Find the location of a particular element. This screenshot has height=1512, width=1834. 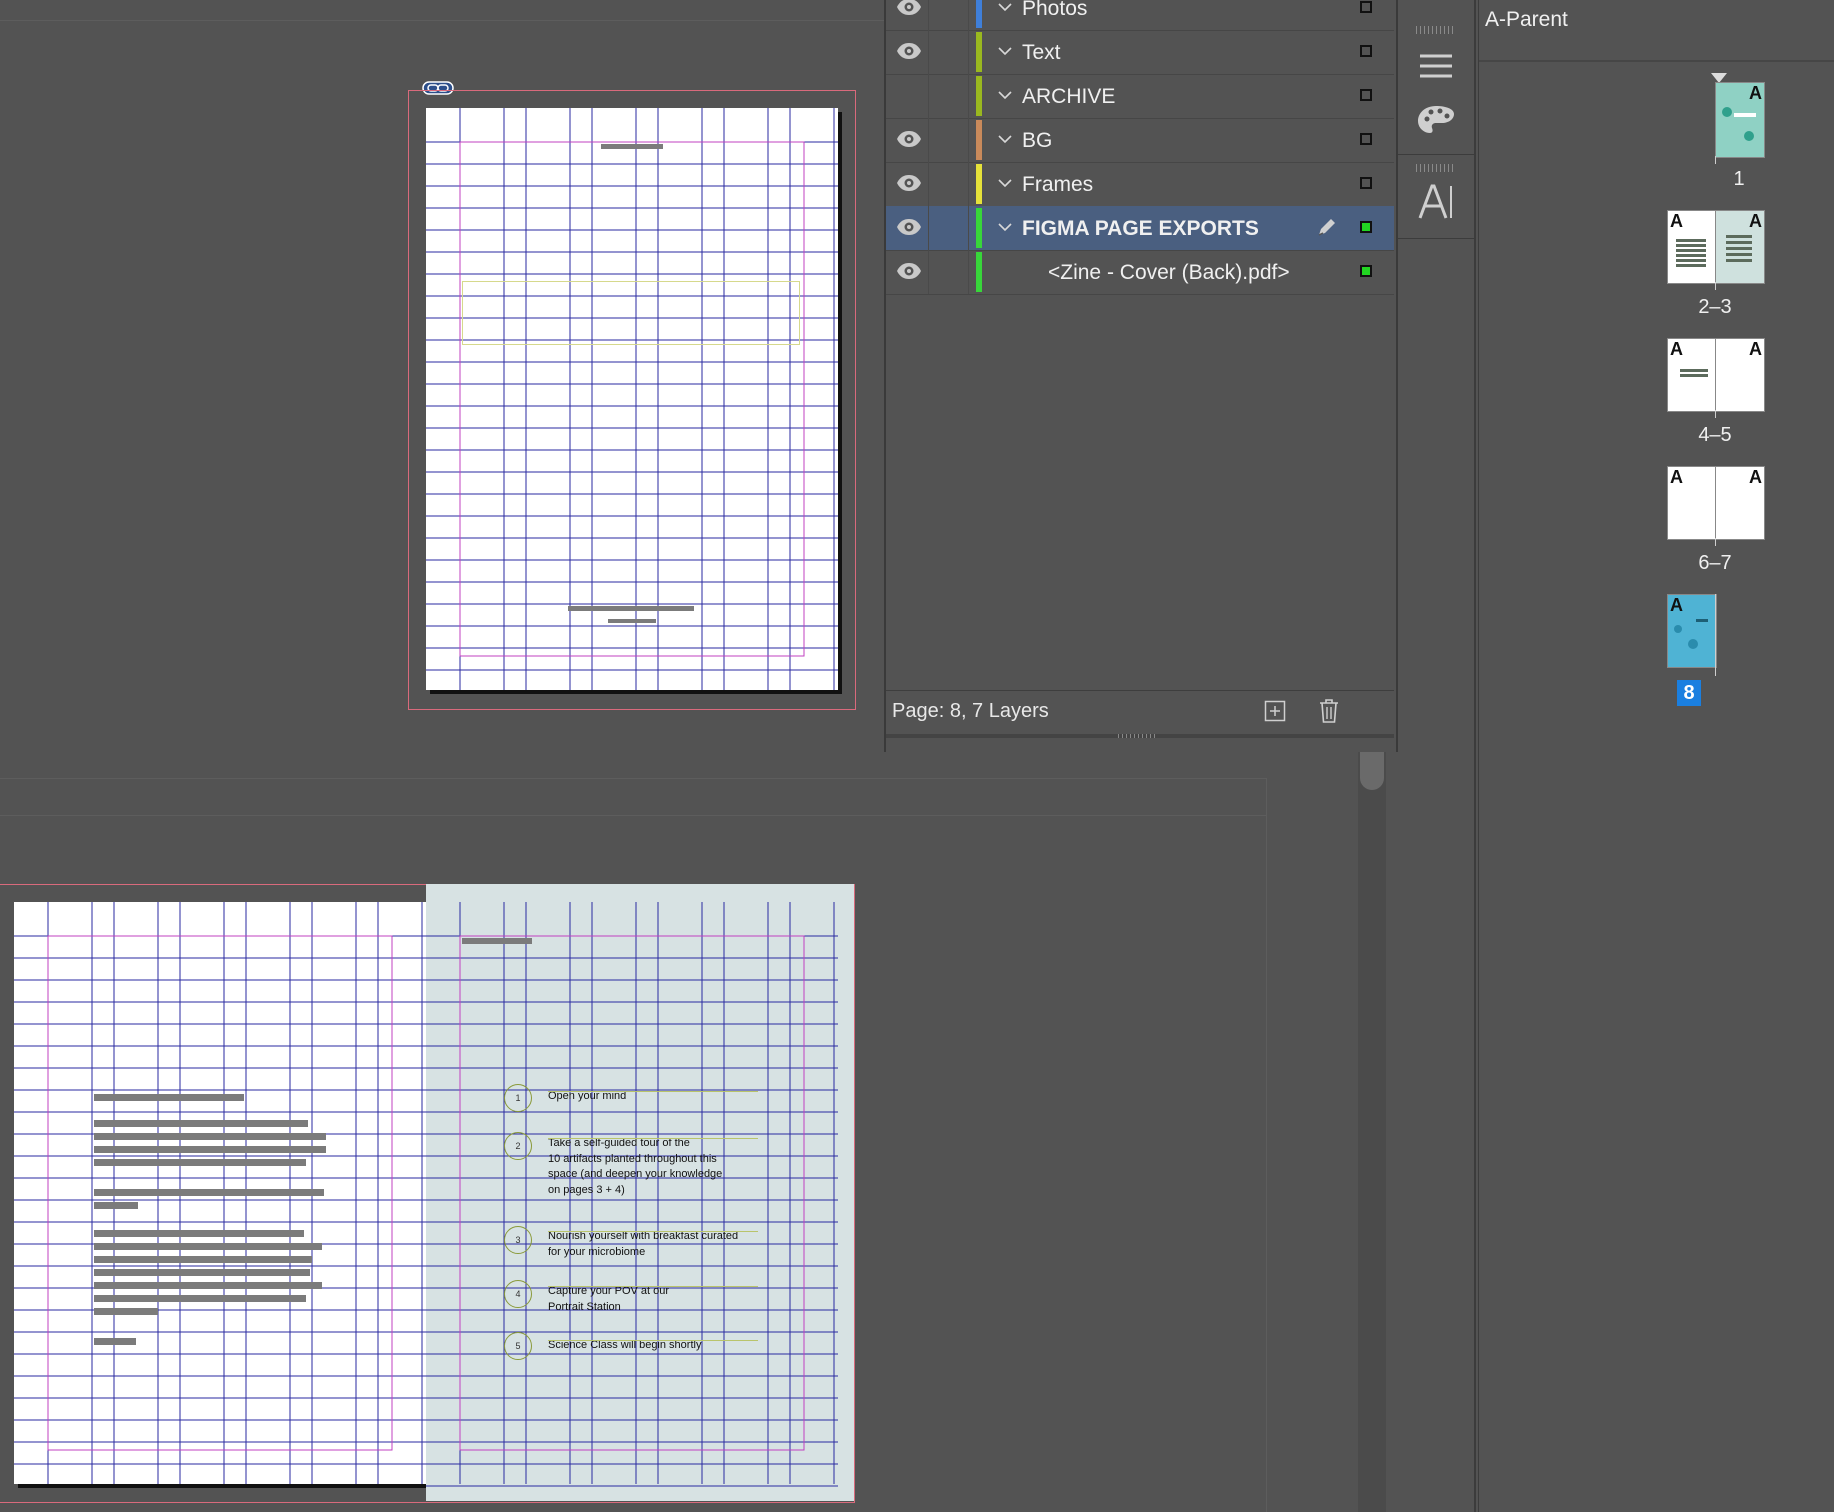

trash-icon is located at coordinates (1329, 711).